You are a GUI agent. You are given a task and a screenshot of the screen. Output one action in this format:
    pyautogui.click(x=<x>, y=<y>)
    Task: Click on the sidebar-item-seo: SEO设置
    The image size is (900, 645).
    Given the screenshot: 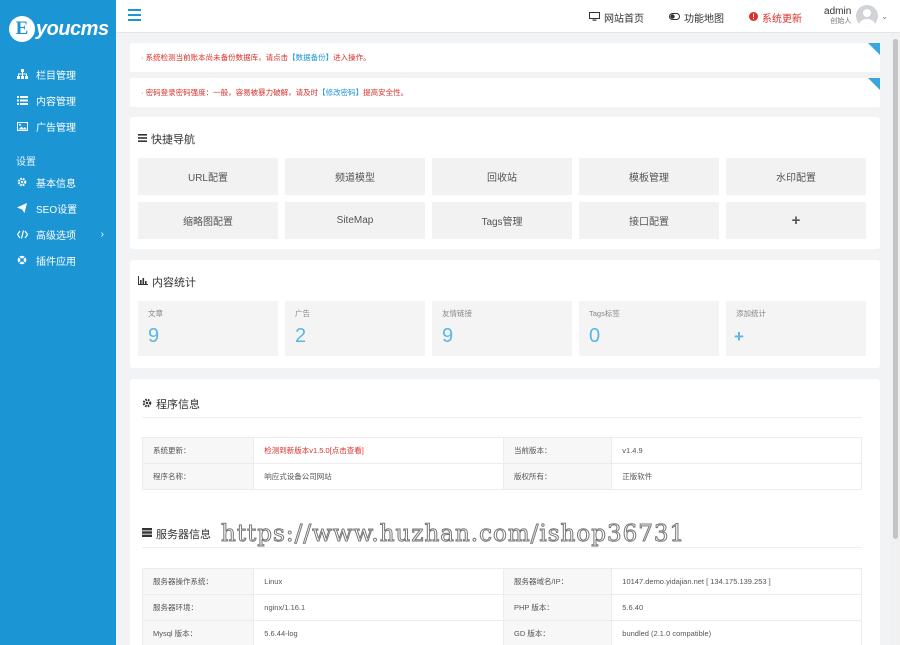 What is the action you would take?
    pyautogui.click(x=58, y=208)
    